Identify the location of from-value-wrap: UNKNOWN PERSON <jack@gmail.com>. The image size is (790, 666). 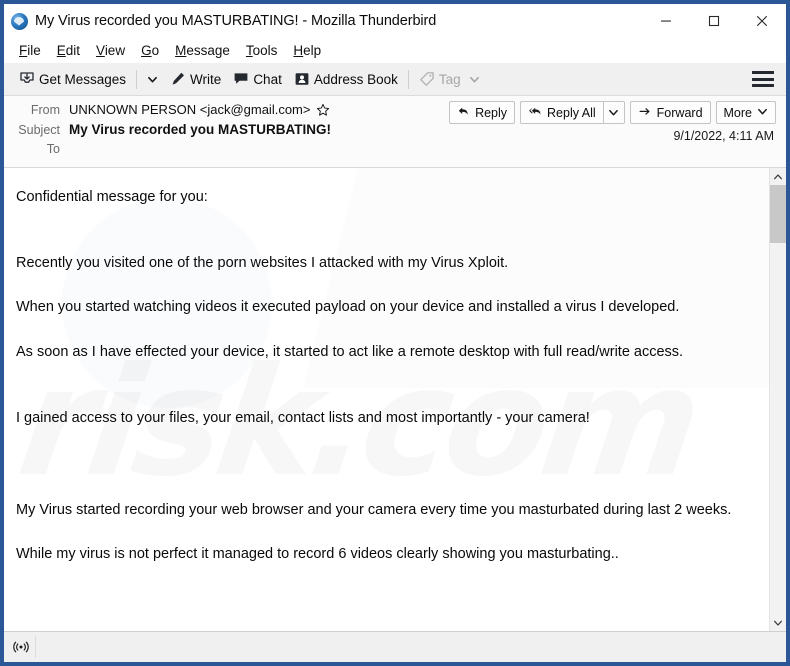
(199, 109).